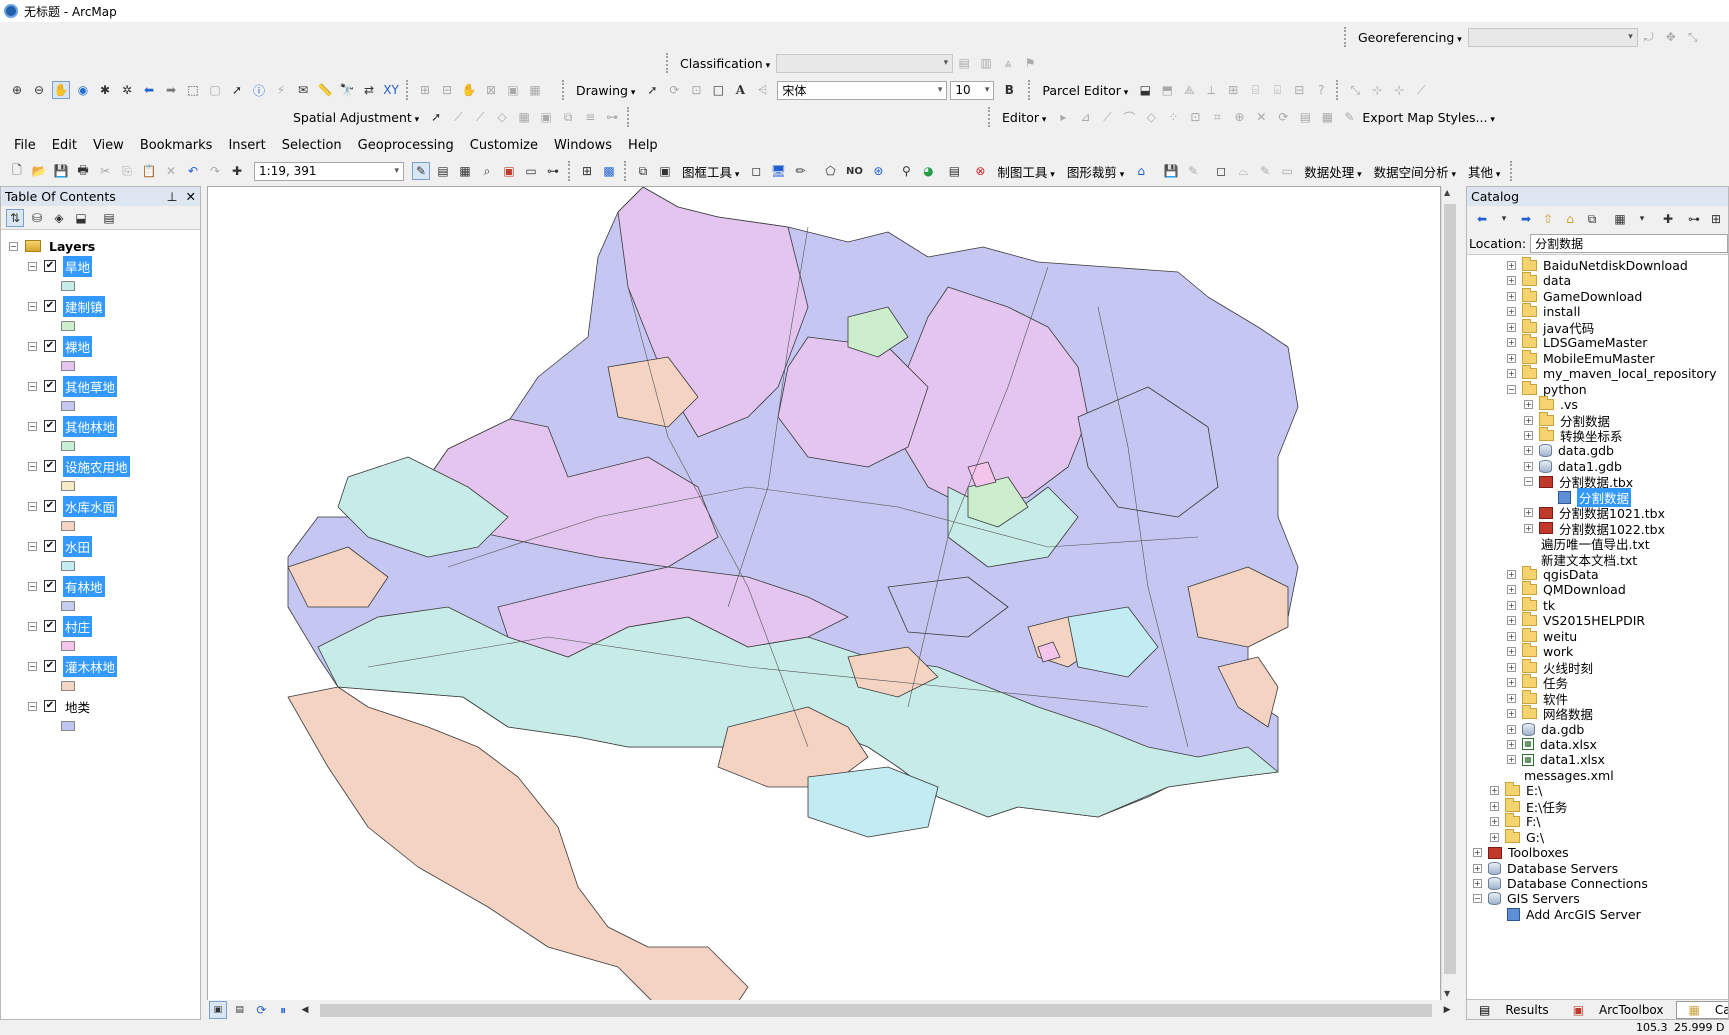 This screenshot has height=1035, width=1729. Describe the element at coordinates (1349, 117) in the screenshot. I see `create-features-icon: ✎` at that location.